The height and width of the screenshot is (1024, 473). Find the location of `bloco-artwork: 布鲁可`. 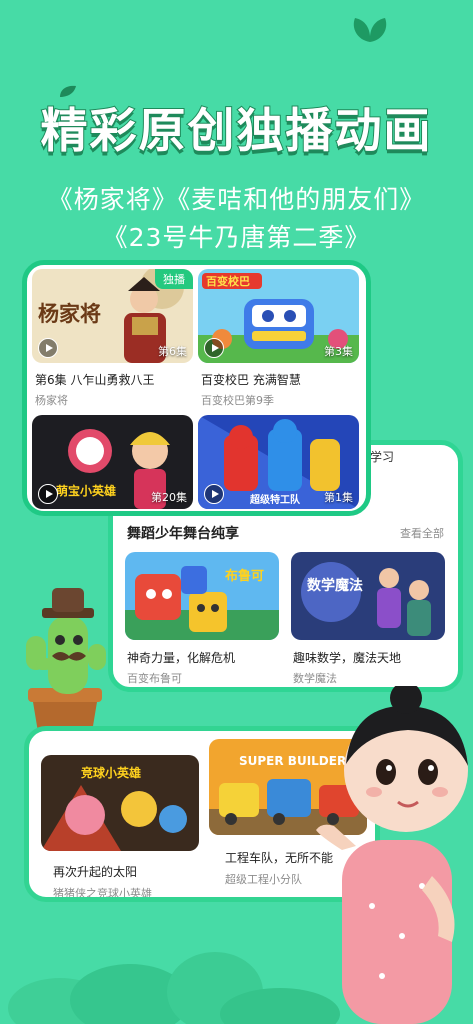

bloco-artwork: 布鲁可 is located at coordinates (202, 596).